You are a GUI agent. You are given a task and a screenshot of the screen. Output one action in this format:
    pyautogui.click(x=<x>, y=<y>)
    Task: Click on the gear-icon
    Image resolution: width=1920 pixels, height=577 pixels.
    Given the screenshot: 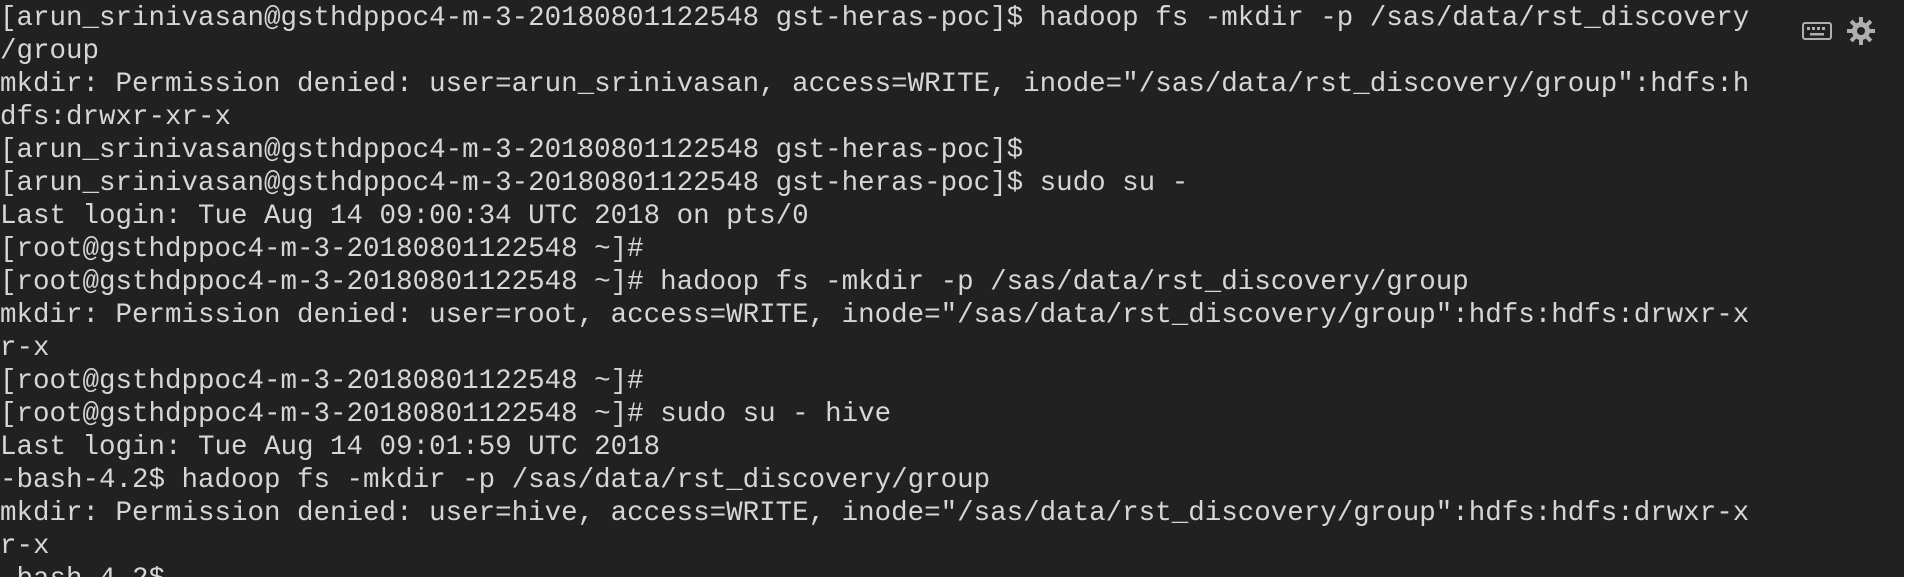 What is the action you would take?
    pyautogui.click(x=1861, y=31)
    